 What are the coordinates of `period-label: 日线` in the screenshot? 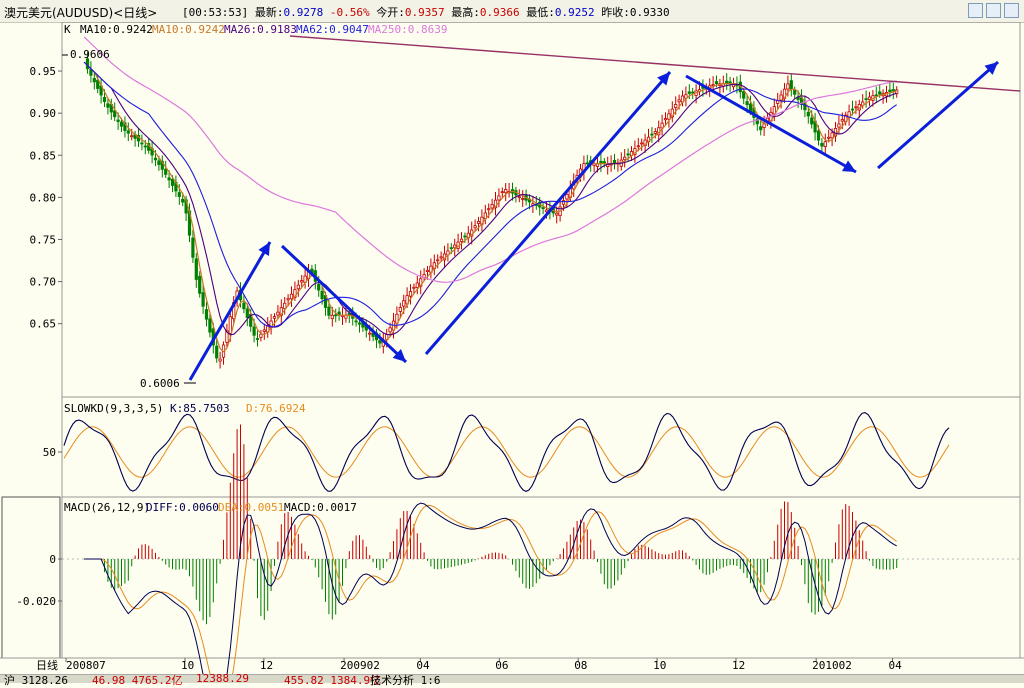 It's located at (47, 665).